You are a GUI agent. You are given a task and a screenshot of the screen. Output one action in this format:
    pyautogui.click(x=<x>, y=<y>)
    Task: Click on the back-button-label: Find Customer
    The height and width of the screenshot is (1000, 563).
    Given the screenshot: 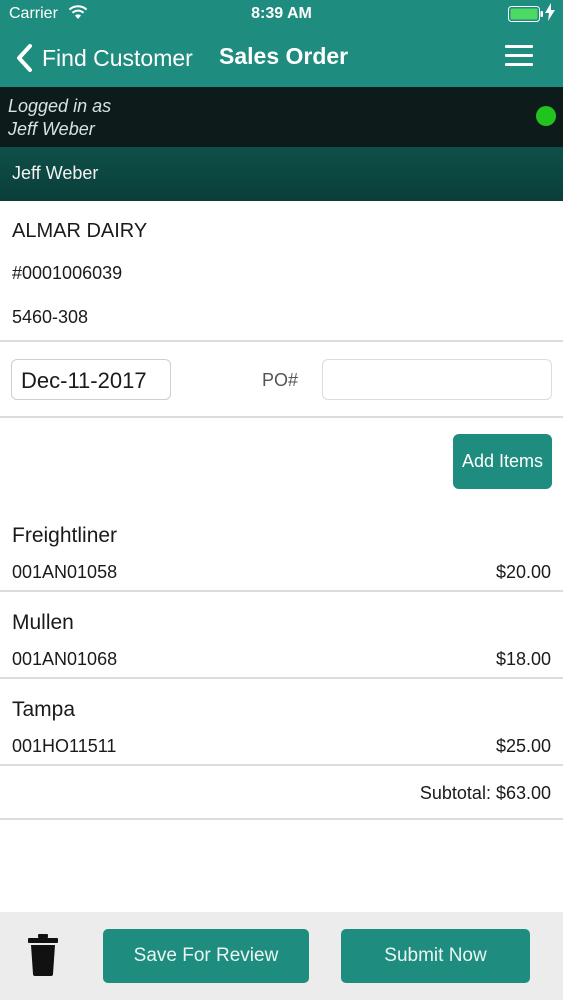 What is the action you would take?
    pyautogui.click(x=117, y=57)
    